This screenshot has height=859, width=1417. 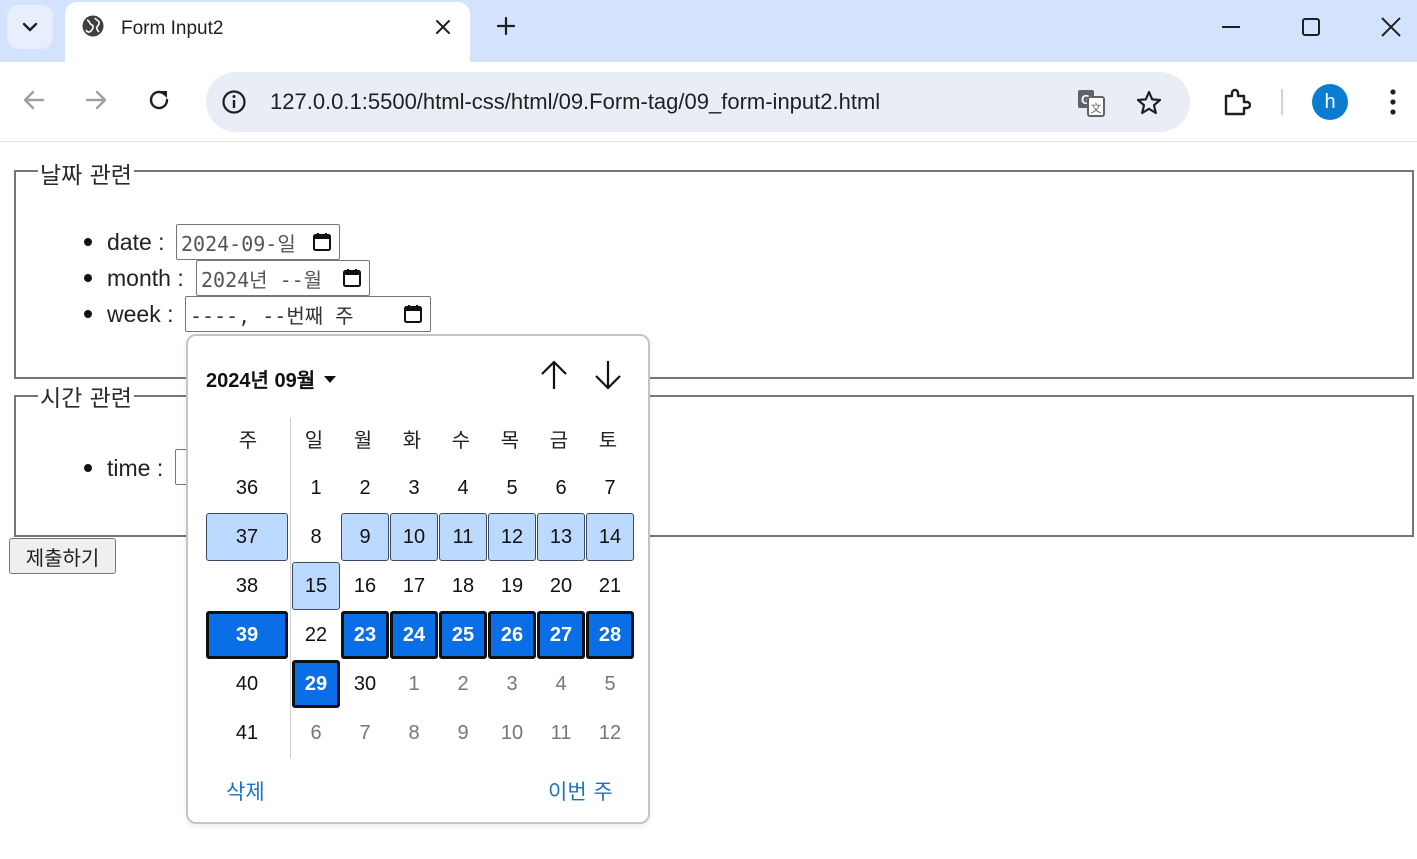 I want to click on this-week-button: 이번 주, so click(x=580, y=791).